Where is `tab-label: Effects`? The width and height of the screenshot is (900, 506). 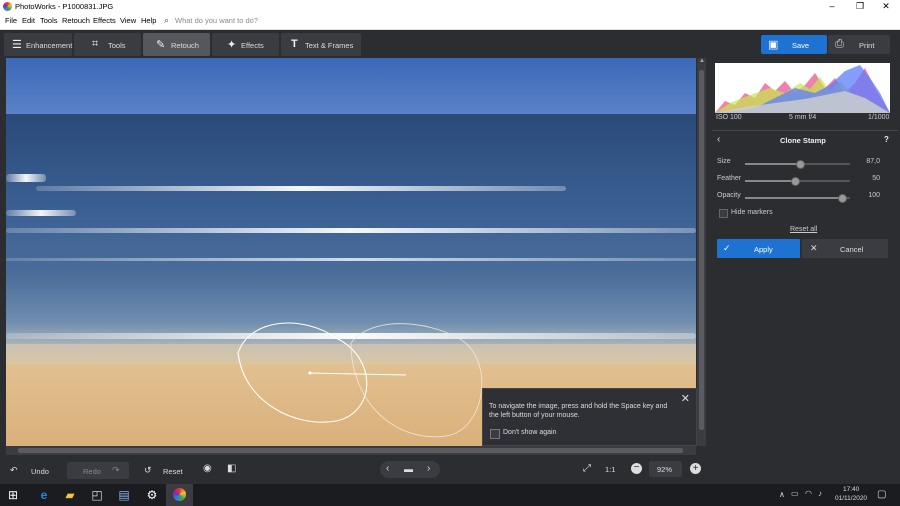 tab-label: Effects is located at coordinates (252, 45).